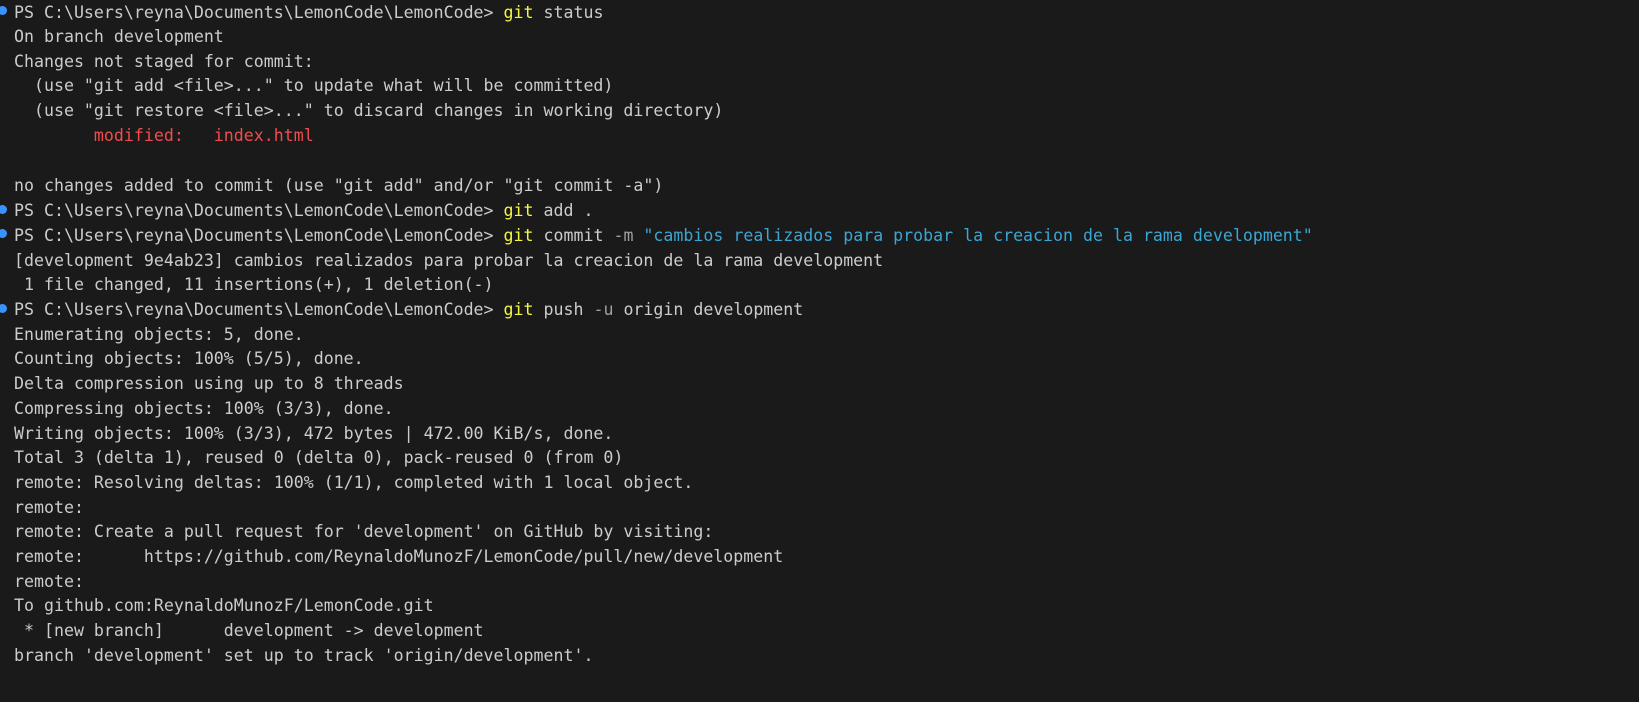  What do you see at coordinates (573, 235) in the screenshot?
I see `command-args: commit` at bounding box center [573, 235].